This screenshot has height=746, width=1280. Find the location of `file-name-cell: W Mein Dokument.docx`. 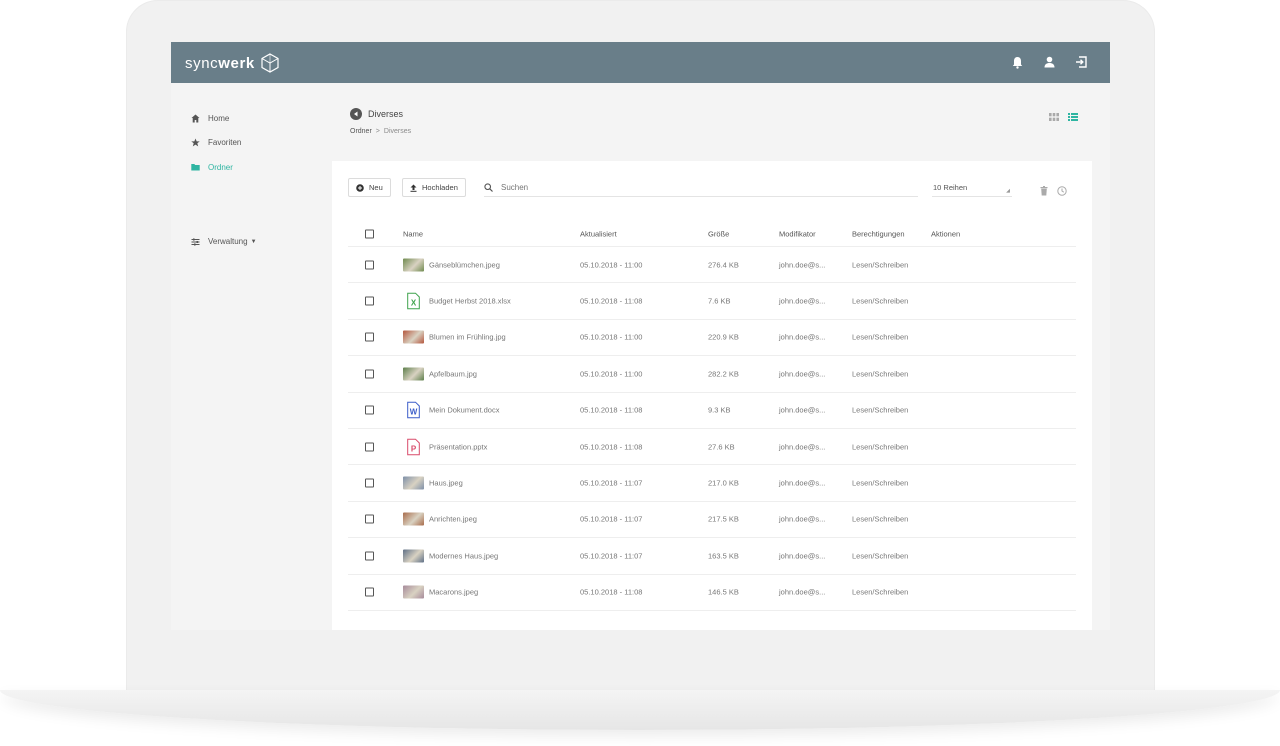

file-name-cell: W Mein Dokument.docx is located at coordinates (451, 410).